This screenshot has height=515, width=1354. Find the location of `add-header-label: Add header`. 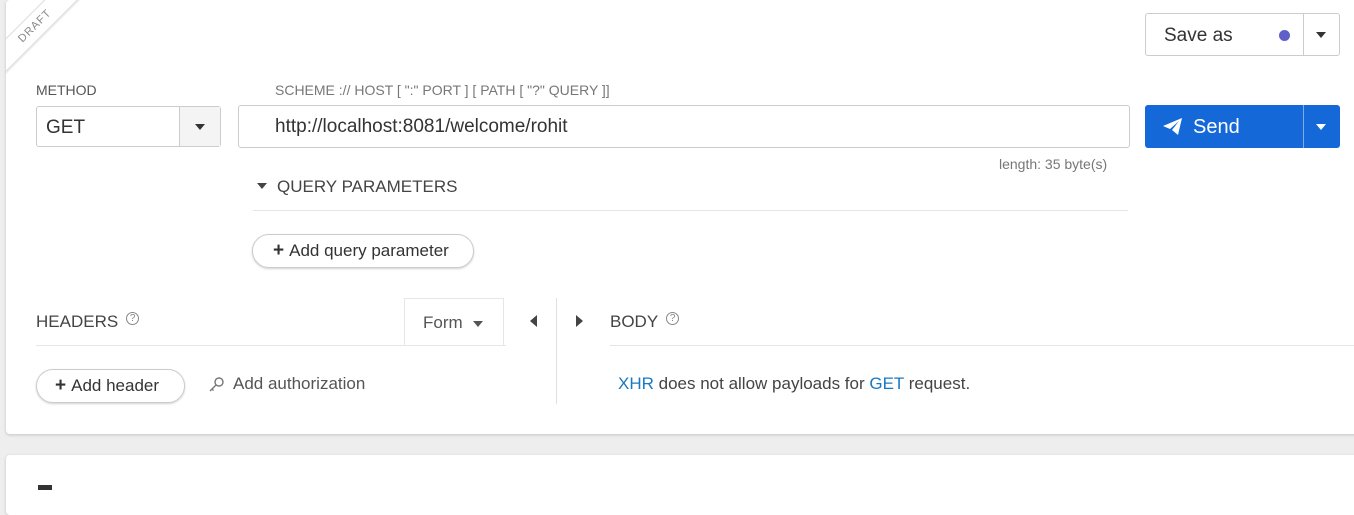

add-header-label: Add header is located at coordinates (115, 385).